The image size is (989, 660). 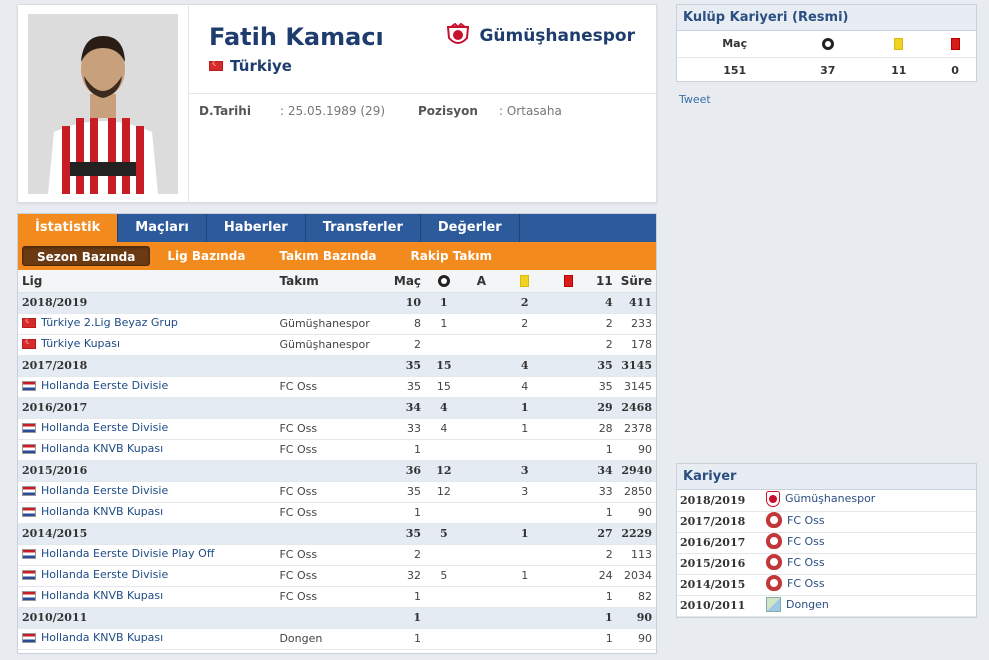 I want to click on club-career-header-row: Maç, so click(x=826, y=44).